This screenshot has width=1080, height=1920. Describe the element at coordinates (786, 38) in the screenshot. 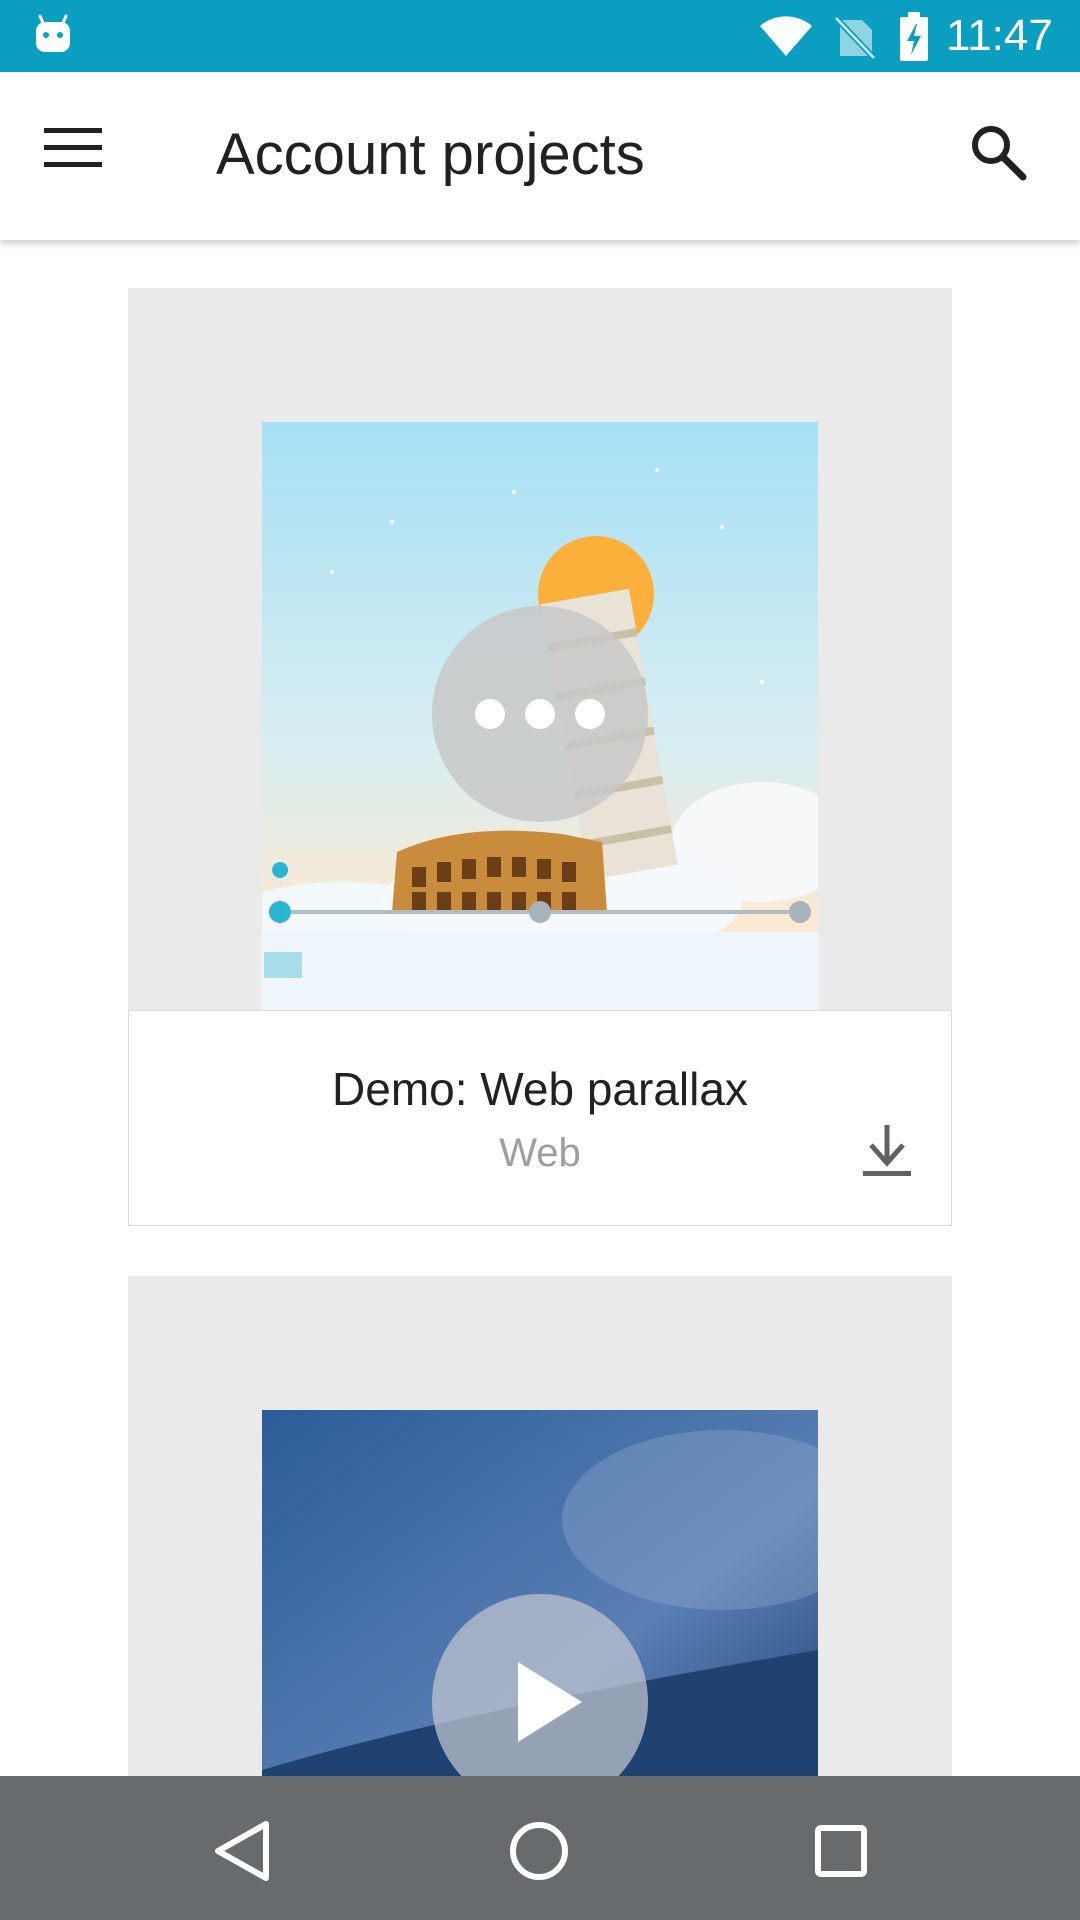

I see `wifi-icon` at that location.